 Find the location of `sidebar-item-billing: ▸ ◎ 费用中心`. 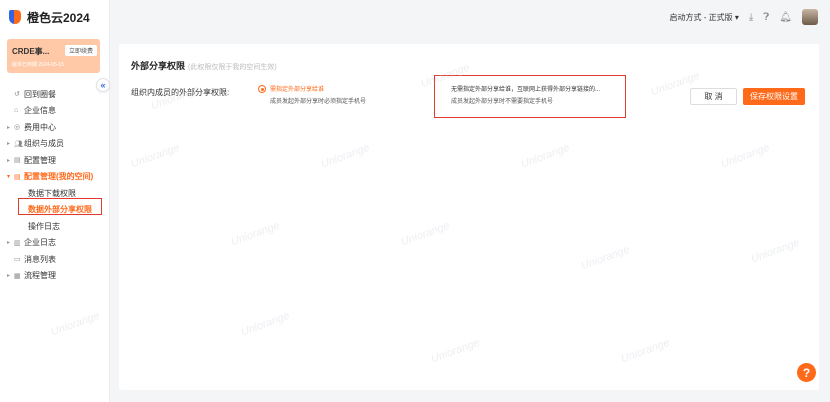

sidebar-item-billing: ▸ ◎ 费用中心 is located at coordinates (55, 127).